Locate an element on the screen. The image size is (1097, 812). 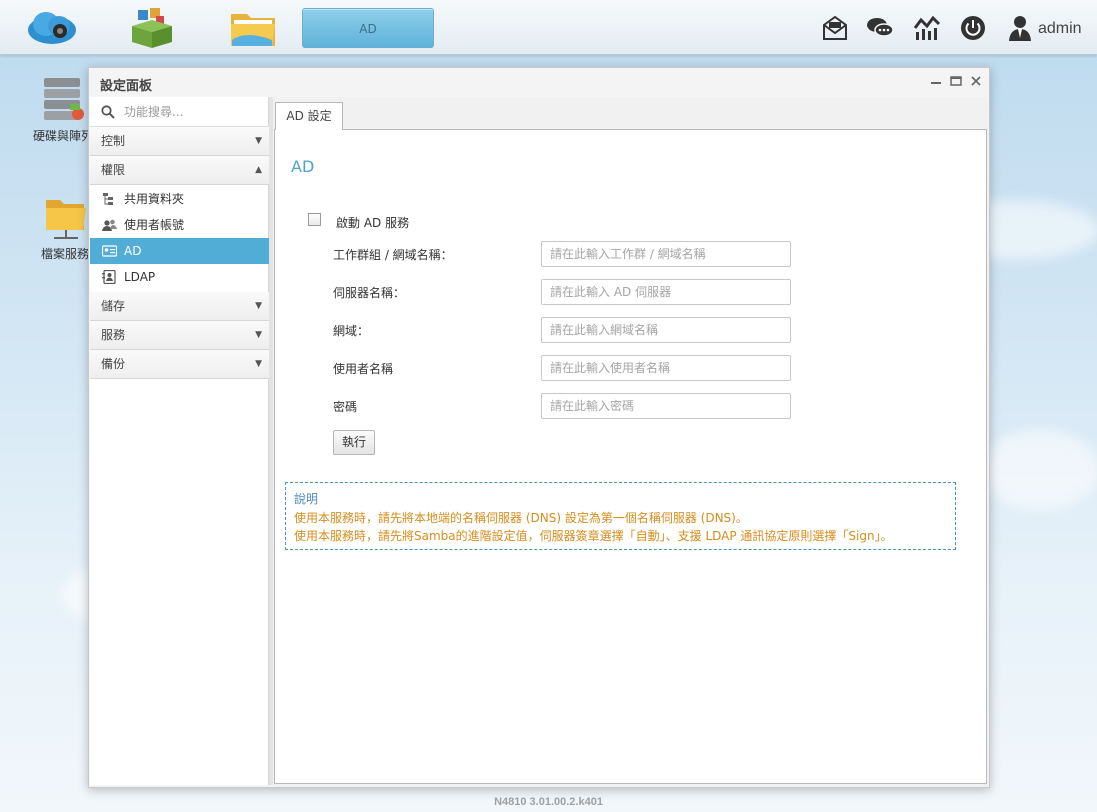
sidebar-item-ad: AD is located at coordinates (179, 251).